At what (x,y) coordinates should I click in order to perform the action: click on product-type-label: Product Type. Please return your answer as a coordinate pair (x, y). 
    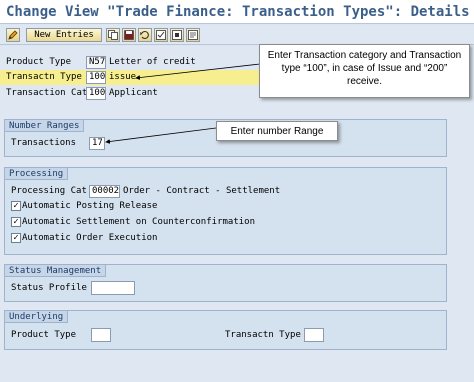
    Looking at the image, I should click on (39, 62).